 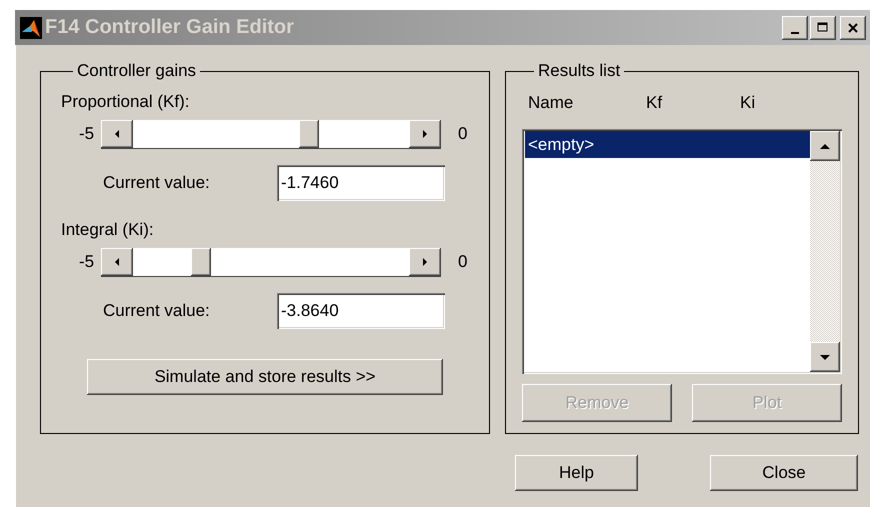 I want to click on group-label: Controller gains, so click(x=137, y=71).